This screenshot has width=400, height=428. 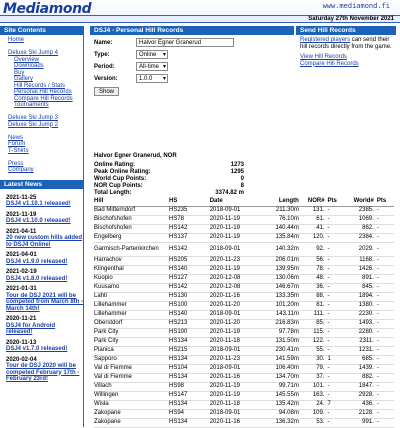 I want to click on table-cell: Oberstdorf, so click(x=131, y=324).